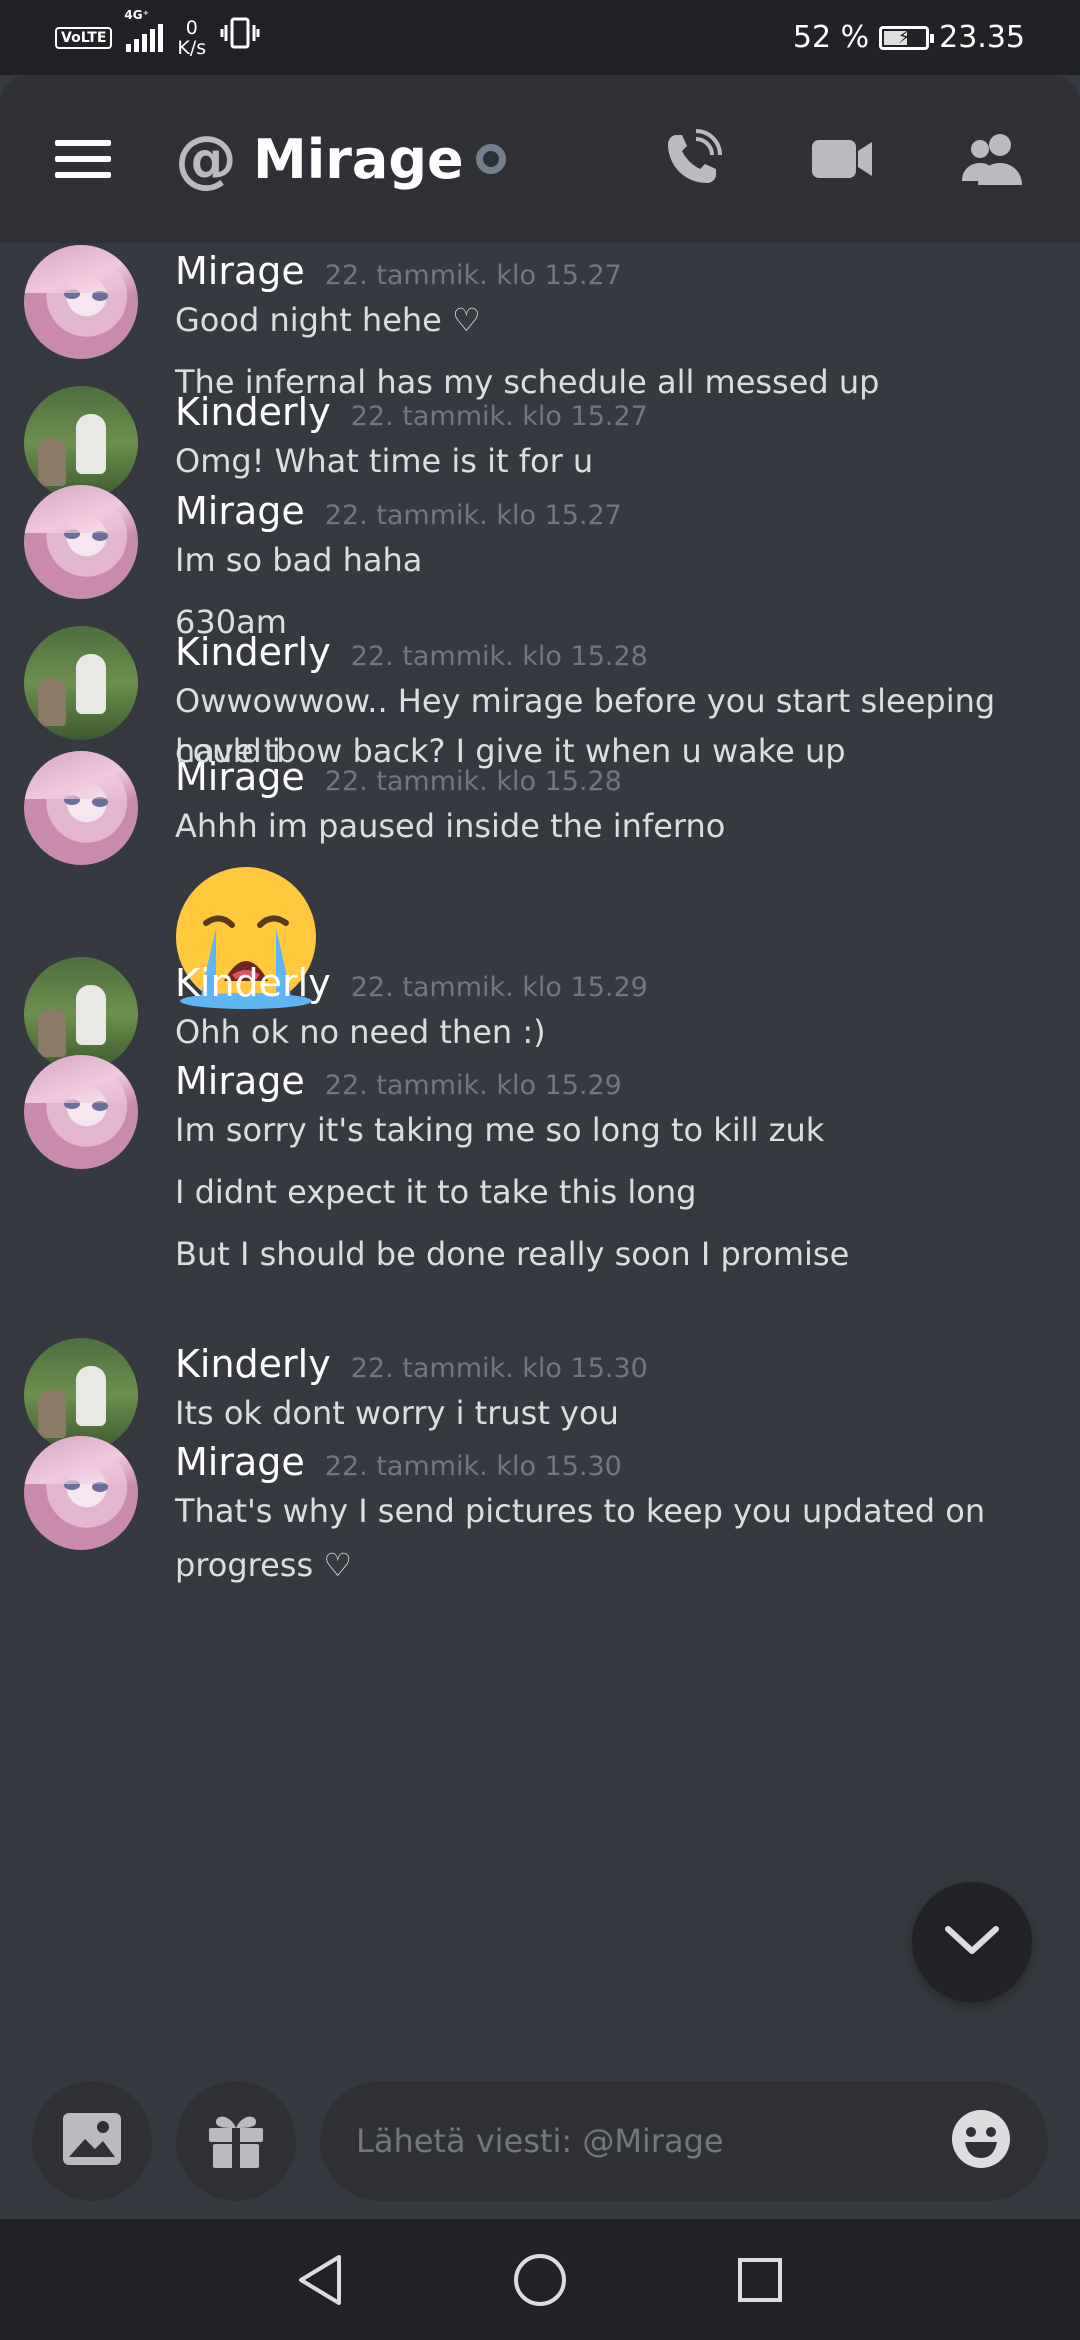 This screenshot has width=1080, height=2340. I want to click on message-text: Good night hehe ♡, so click(615, 320).